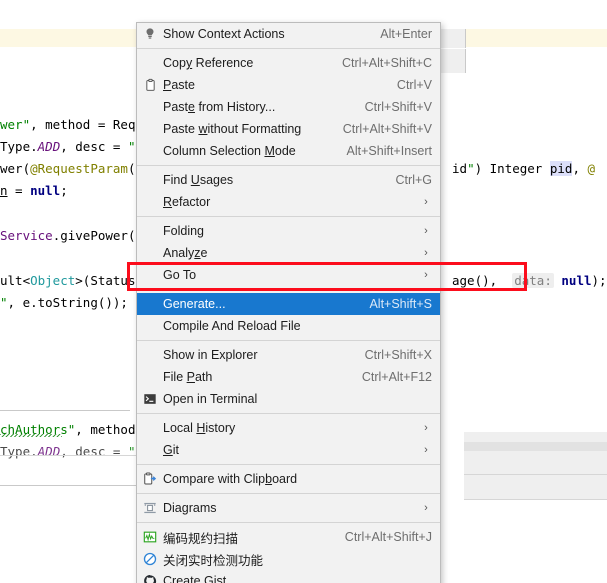 This screenshot has width=607, height=583. Describe the element at coordinates (288, 107) in the screenshot. I see `menu-item-paste-from-history: Paste from History... Ctrl+Shift+V` at that location.